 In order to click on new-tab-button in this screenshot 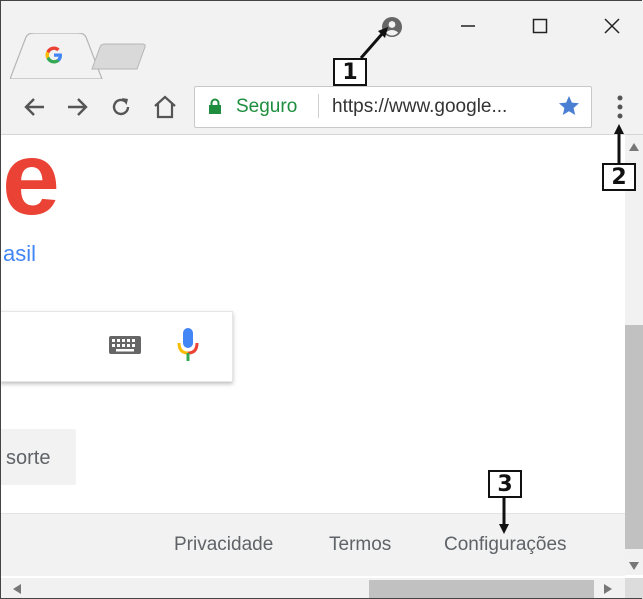, I will do `click(119, 57)`.